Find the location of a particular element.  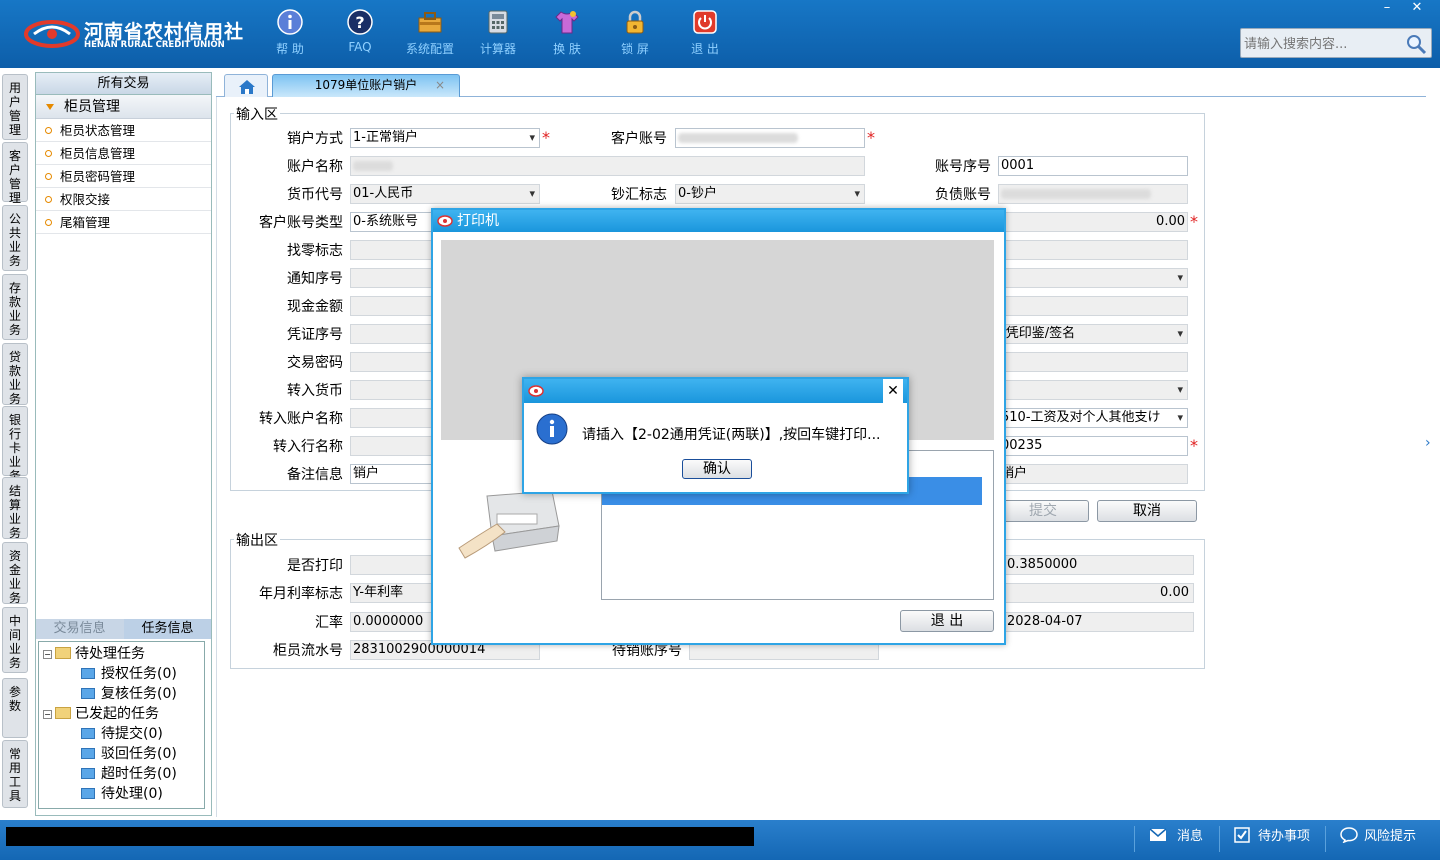

verify-method-select: -凭印鉴/签名 is located at coordinates (1093, 334).